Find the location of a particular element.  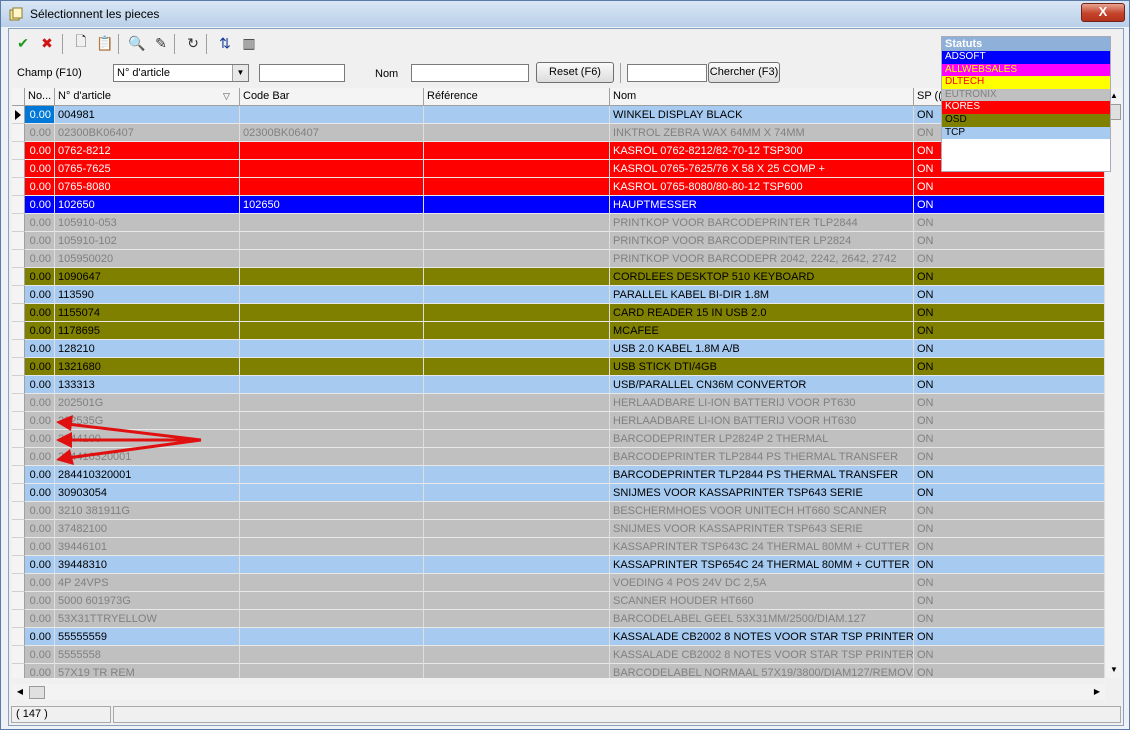

close-button: X is located at coordinates (1103, 12).